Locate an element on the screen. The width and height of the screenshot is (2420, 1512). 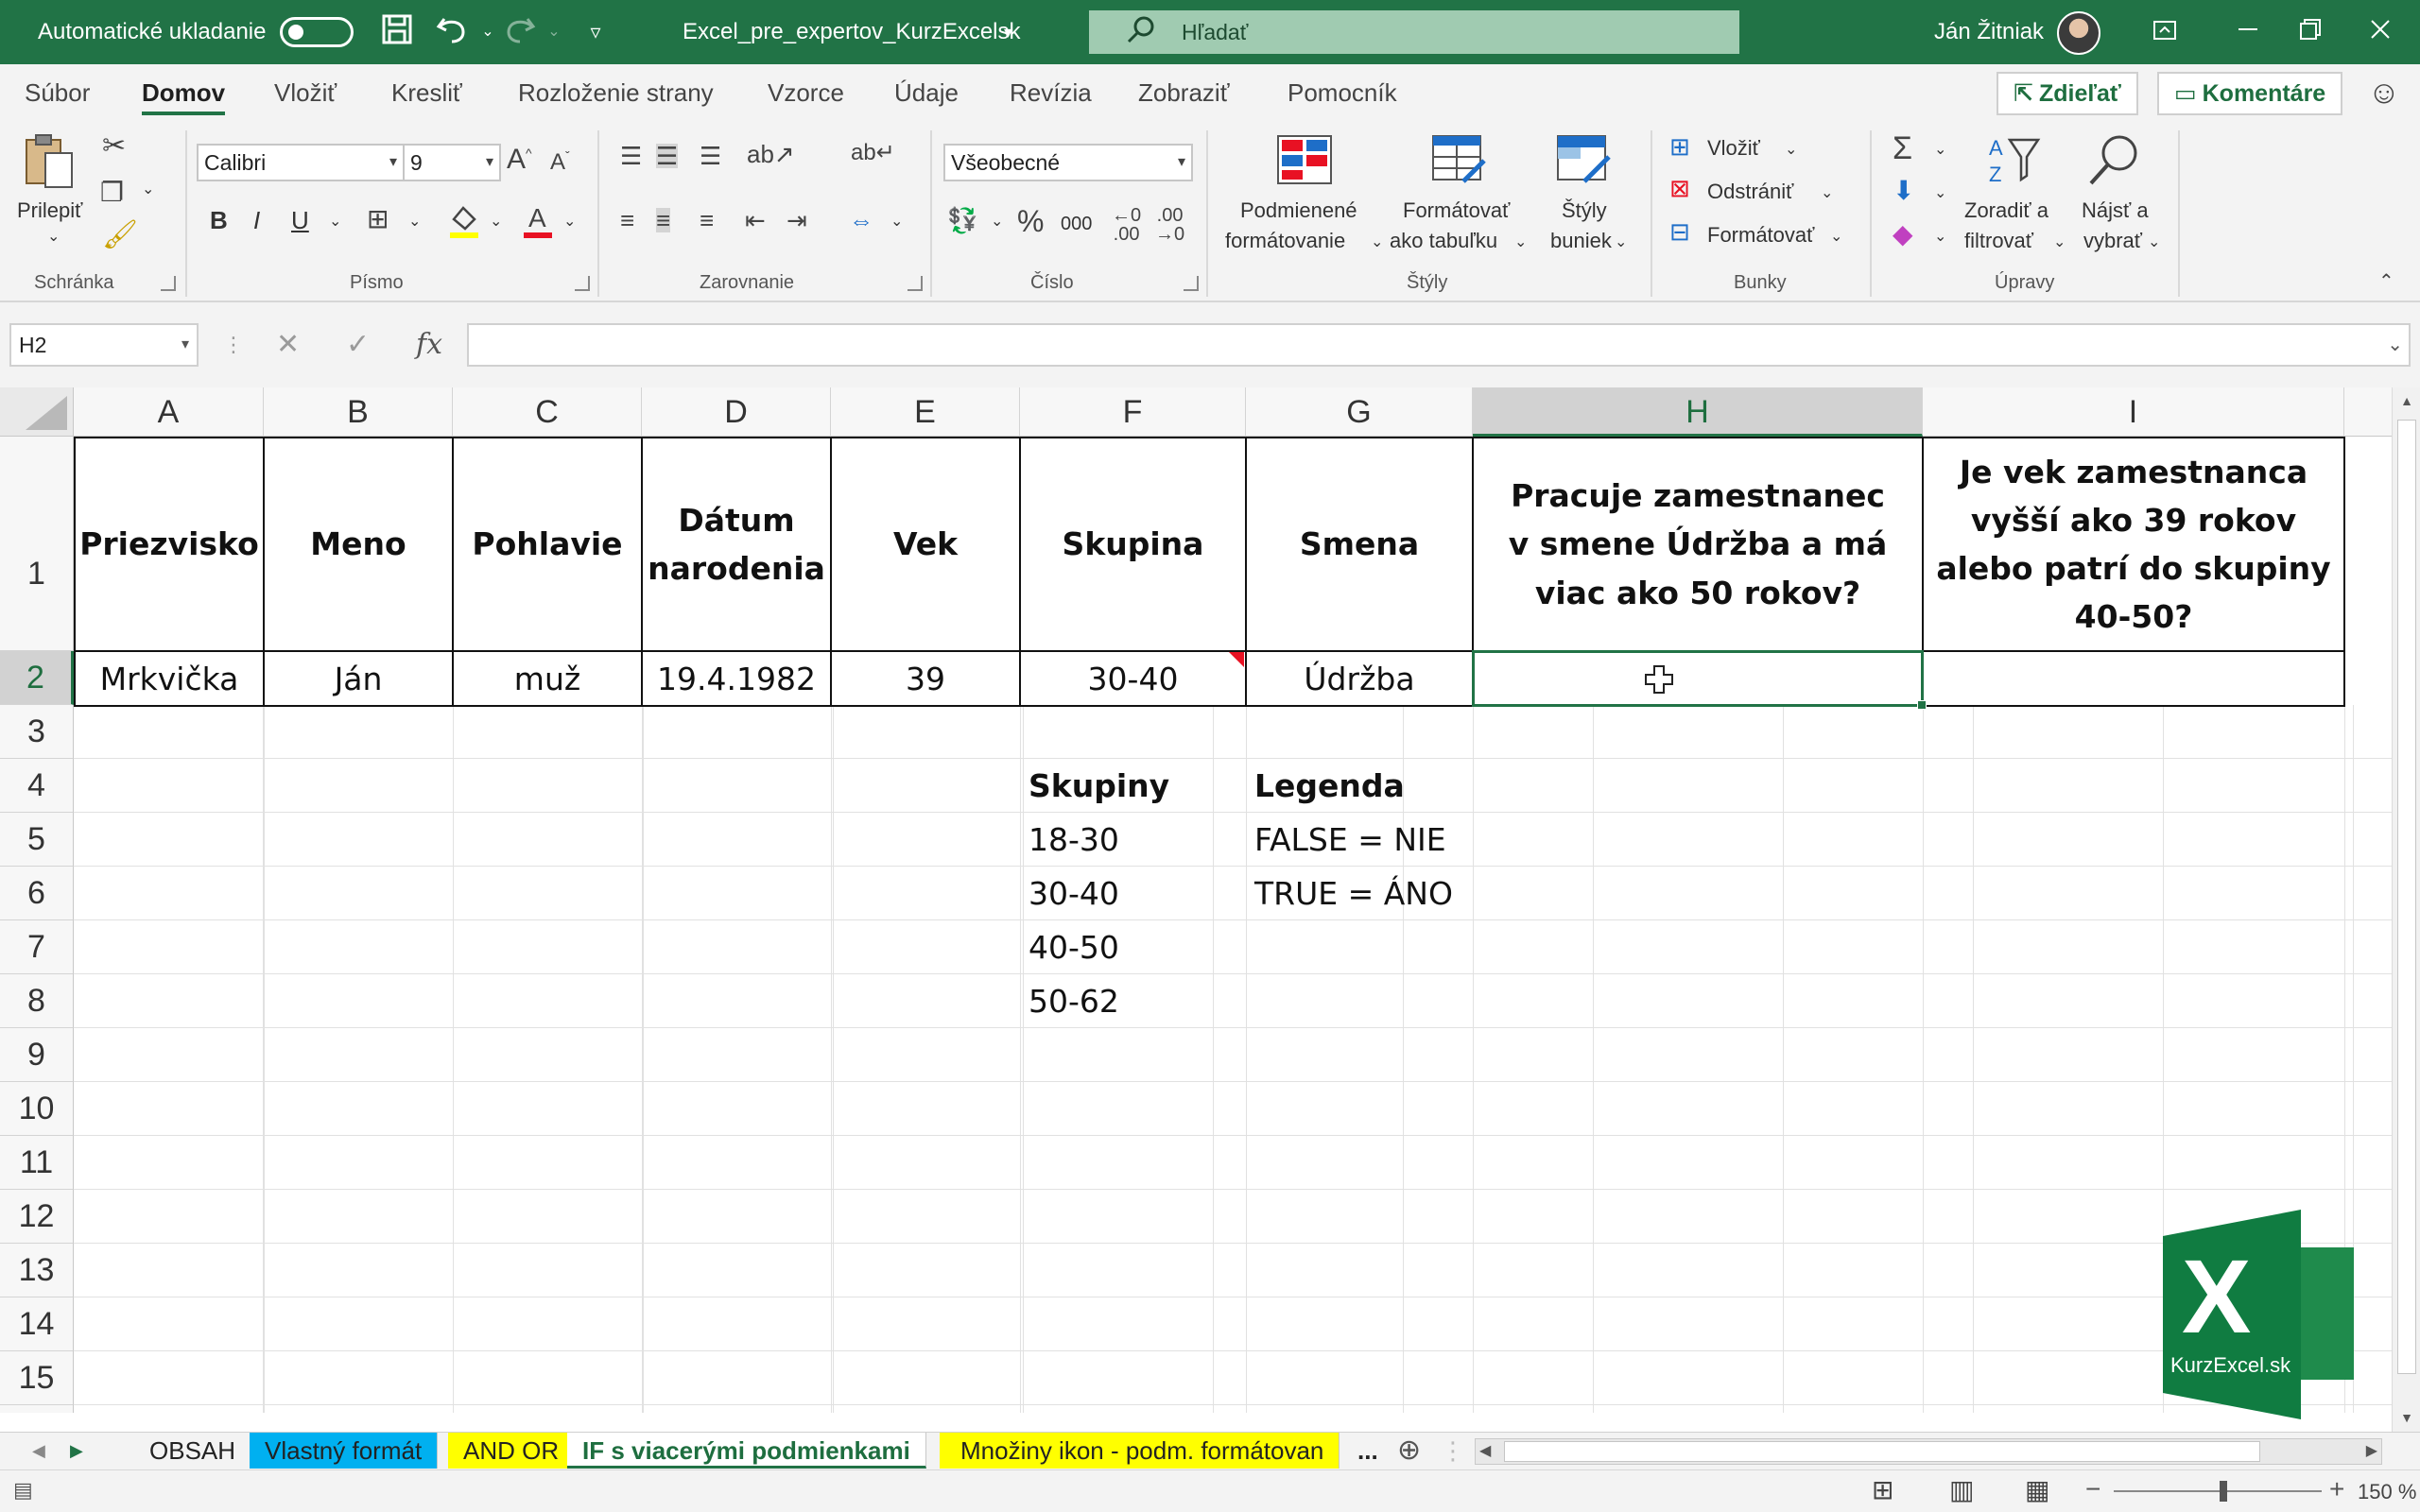
data-cell-a2: Mrkvička is located at coordinates (169, 678).